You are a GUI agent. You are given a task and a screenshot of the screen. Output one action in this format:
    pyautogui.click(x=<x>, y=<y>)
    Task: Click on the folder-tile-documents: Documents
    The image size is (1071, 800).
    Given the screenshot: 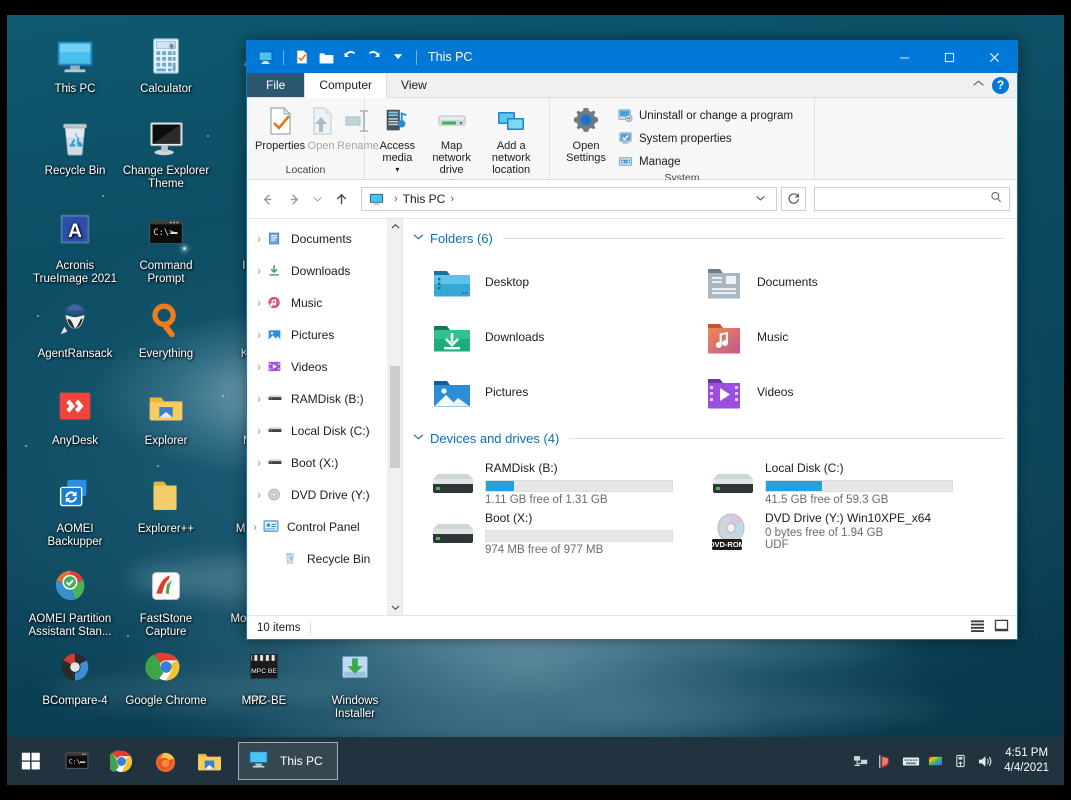 What is the action you would take?
    pyautogui.click(x=839, y=281)
    